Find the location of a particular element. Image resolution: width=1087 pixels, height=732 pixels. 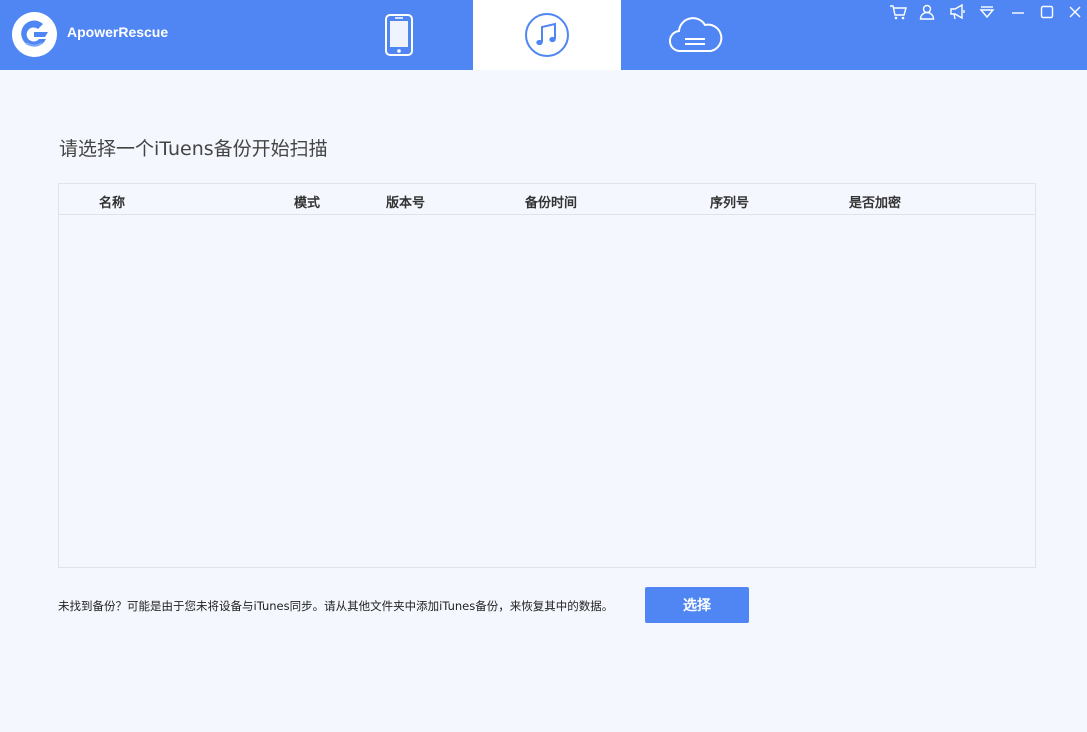

column-header-encrypted: 是否加密 is located at coordinates (875, 201).